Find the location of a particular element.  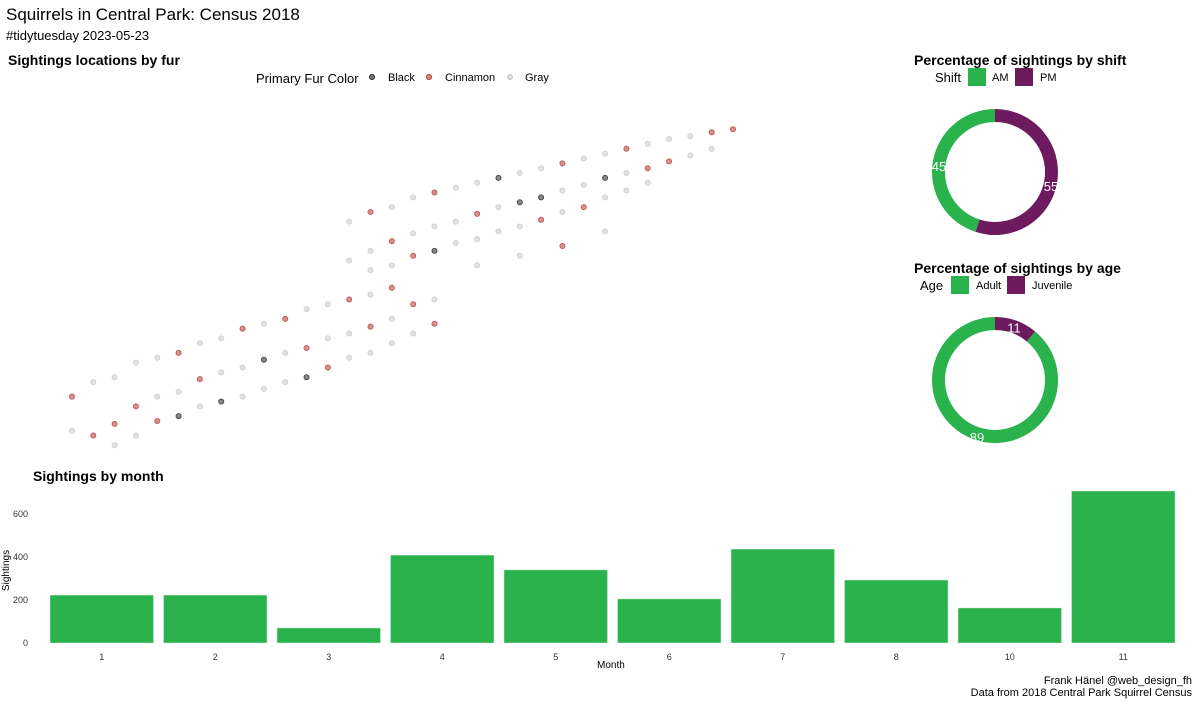

shift-legend-key-pm is located at coordinates (1024, 77).